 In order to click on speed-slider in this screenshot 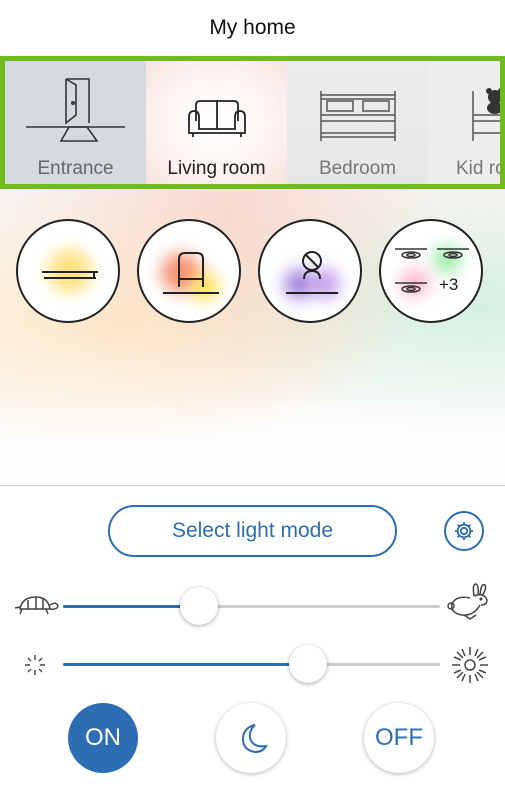, I will do `click(251, 606)`.